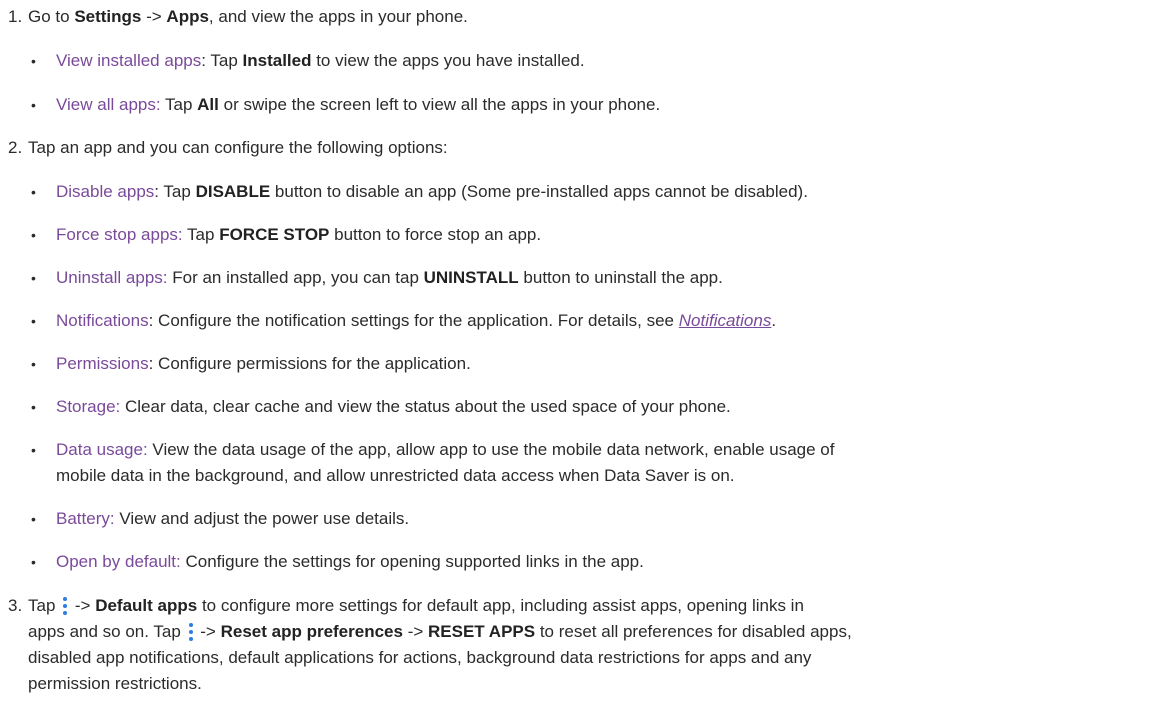  What do you see at coordinates (435, 234) in the screenshot?
I see `item-text: button to force stop an app.` at bounding box center [435, 234].